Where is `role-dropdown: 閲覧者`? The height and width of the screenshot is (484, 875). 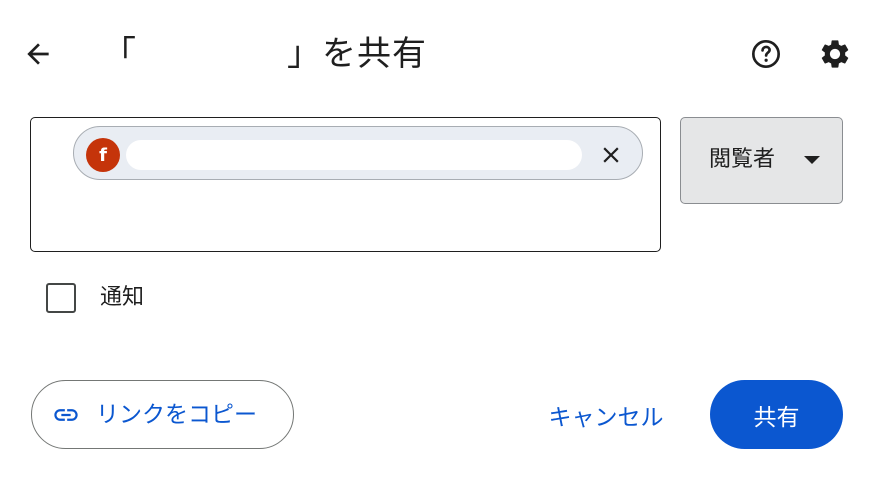
role-dropdown: 閲覧者 is located at coordinates (761, 160).